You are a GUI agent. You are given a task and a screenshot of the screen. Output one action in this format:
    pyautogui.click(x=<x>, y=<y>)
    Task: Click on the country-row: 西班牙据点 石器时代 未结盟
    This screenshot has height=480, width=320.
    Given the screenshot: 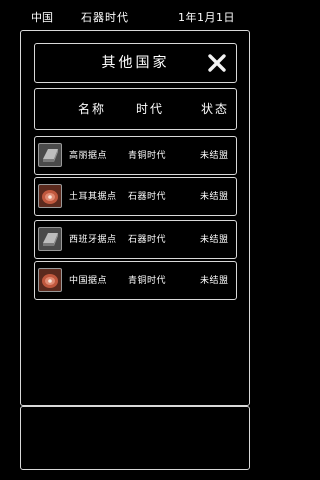 What is the action you would take?
    pyautogui.click(x=135, y=239)
    